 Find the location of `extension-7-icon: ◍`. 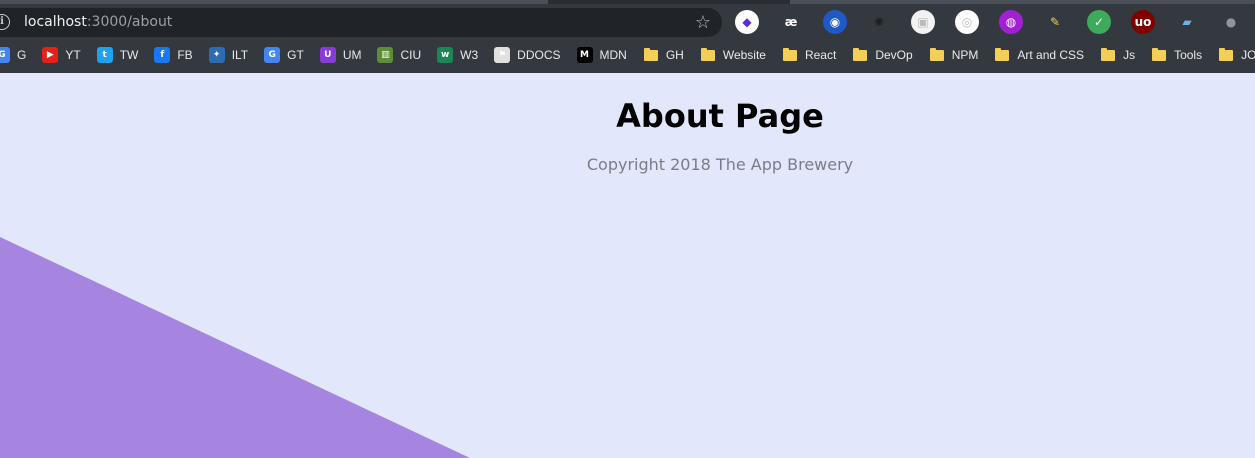

extension-7-icon: ◍ is located at coordinates (1011, 22).